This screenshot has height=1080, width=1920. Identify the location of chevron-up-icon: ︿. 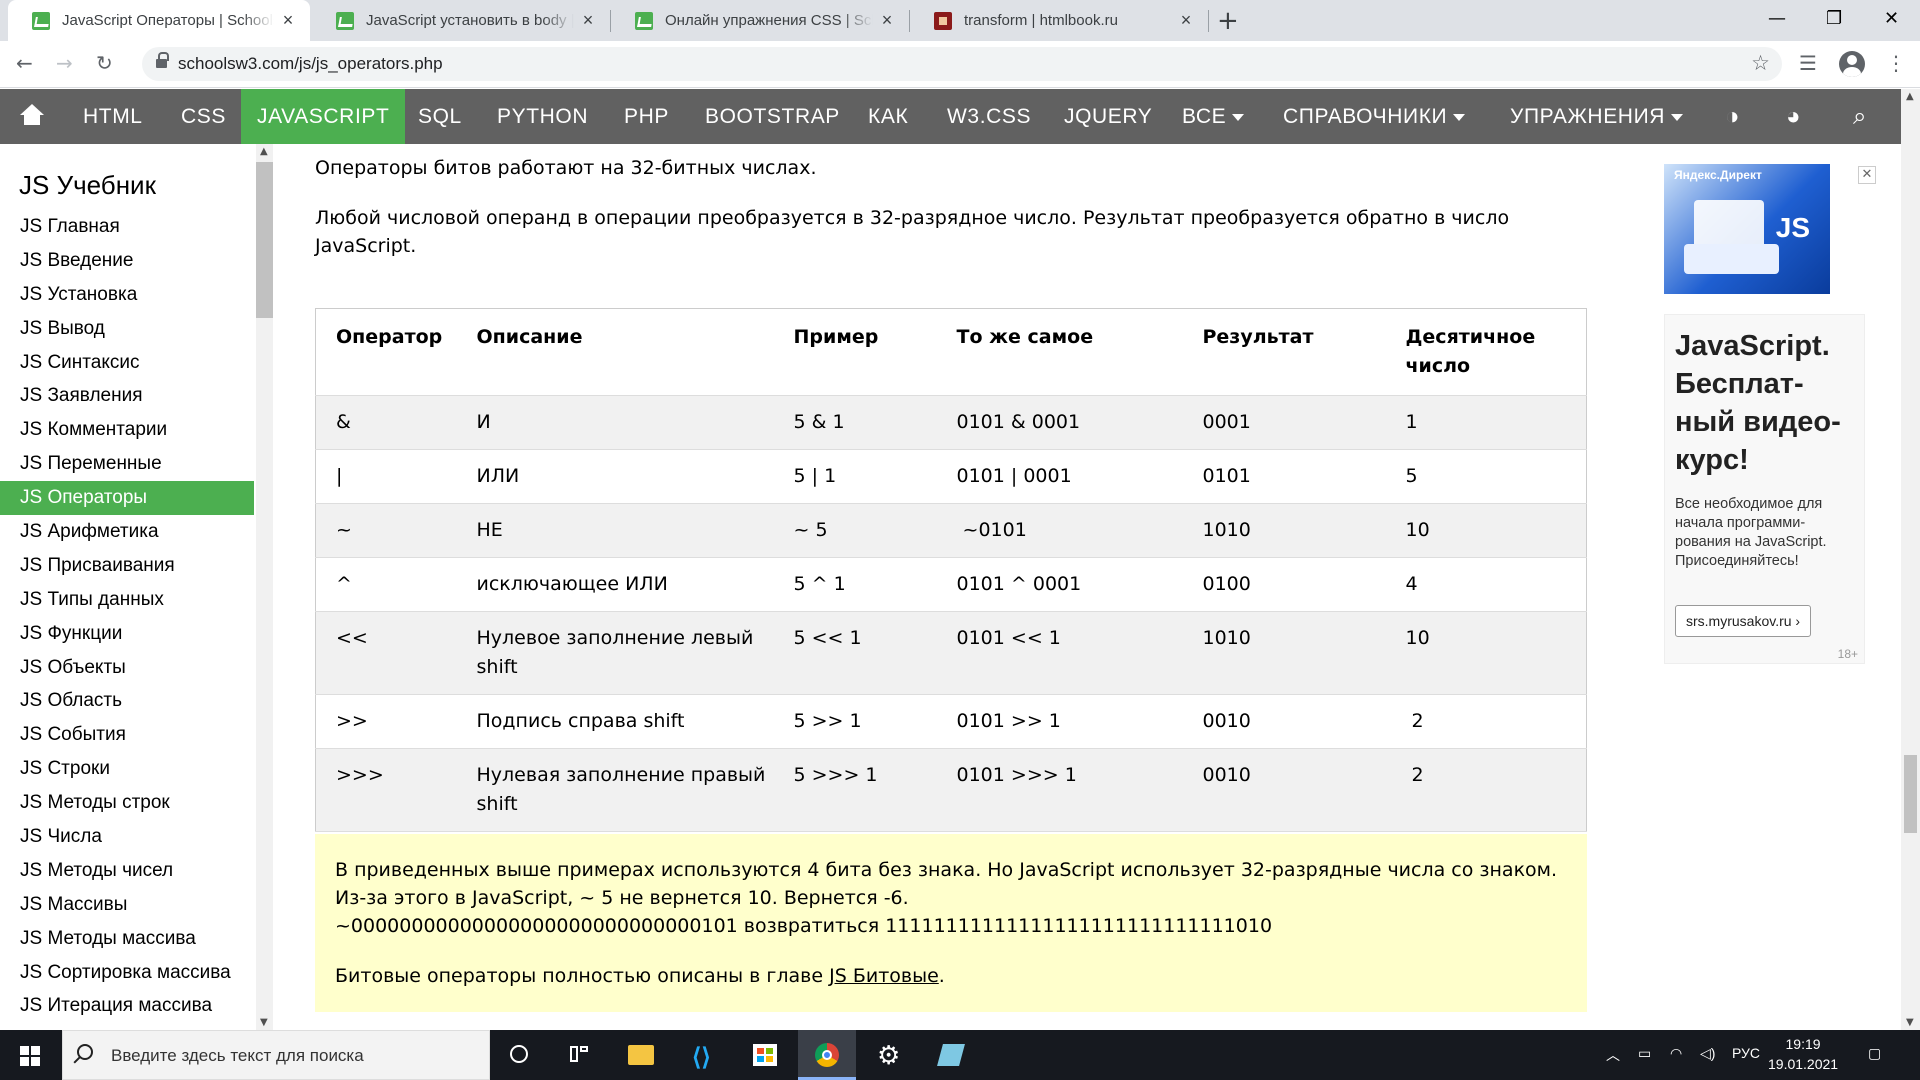
(1613, 1055).